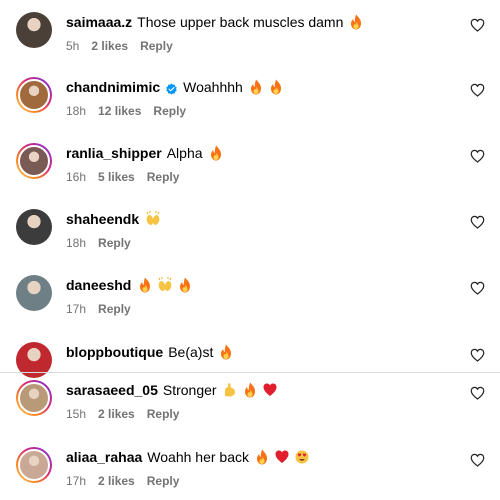 The image size is (500, 500). I want to click on divider, so click(250, 372).